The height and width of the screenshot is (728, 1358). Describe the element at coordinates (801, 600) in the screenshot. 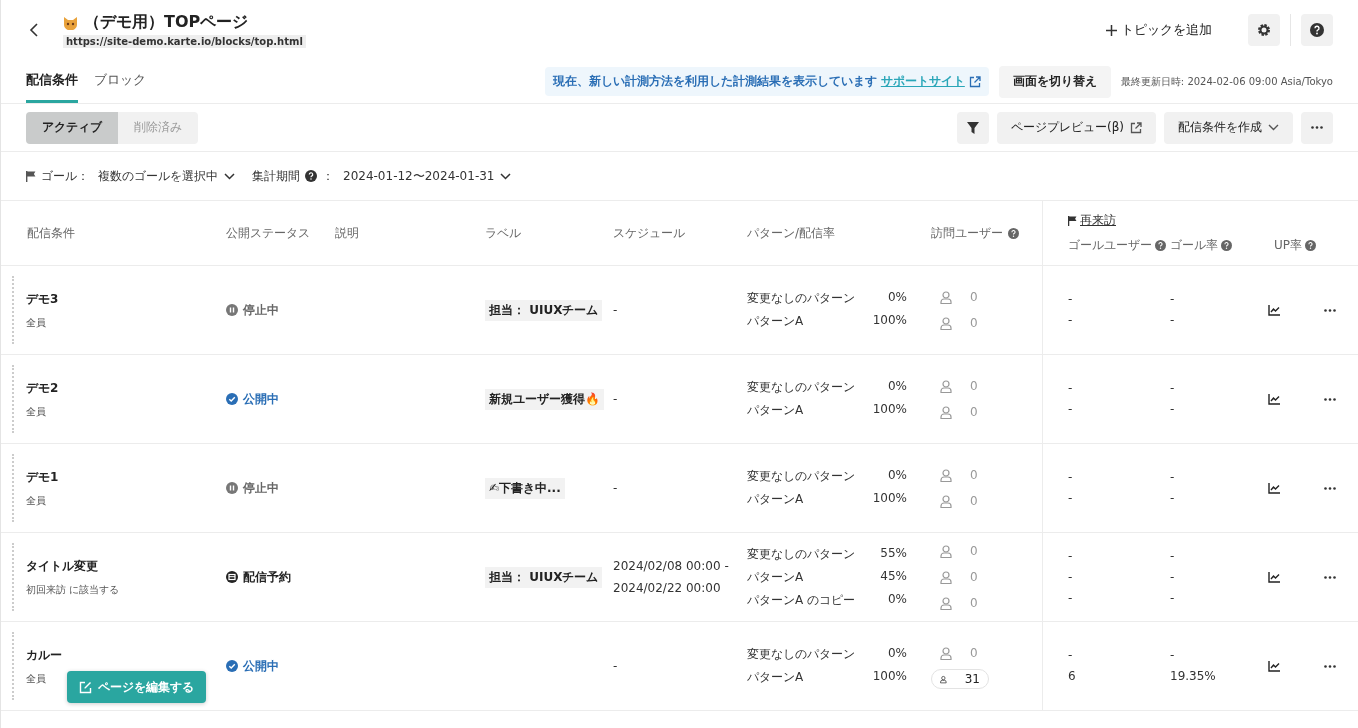

I see `pattern-name: パターンA のコピー` at that location.